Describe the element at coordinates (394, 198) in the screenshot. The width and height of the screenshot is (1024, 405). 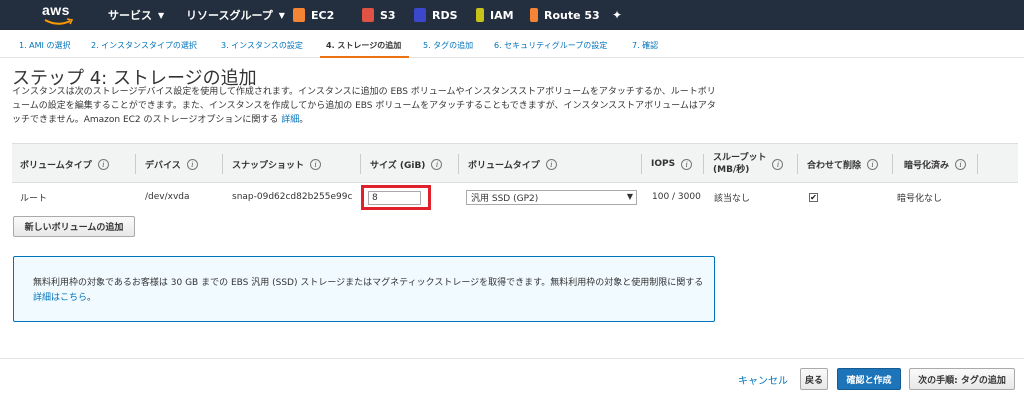
I see `size-input` at that location.